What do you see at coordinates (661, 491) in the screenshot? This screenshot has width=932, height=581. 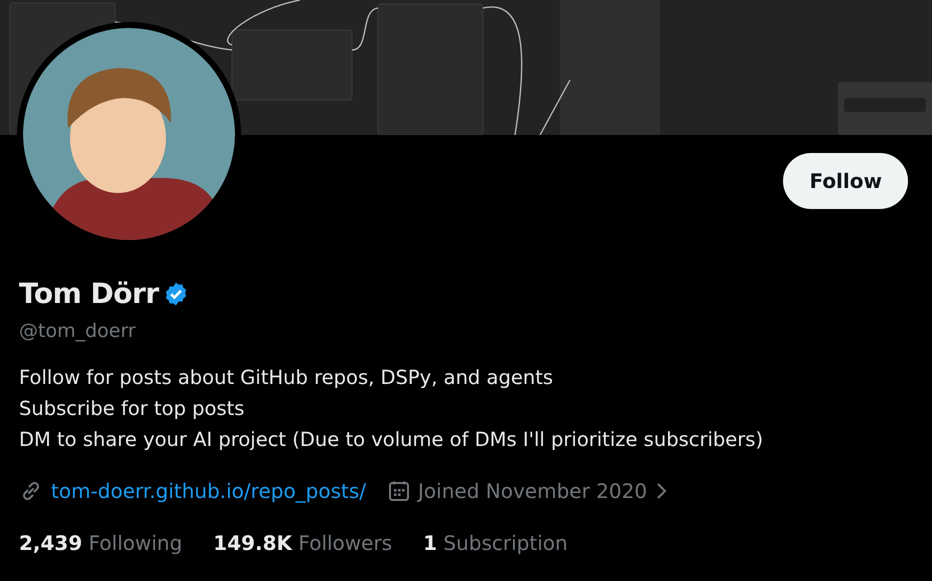 I see `chevron-right-icon` at bounding box center [661, 491].